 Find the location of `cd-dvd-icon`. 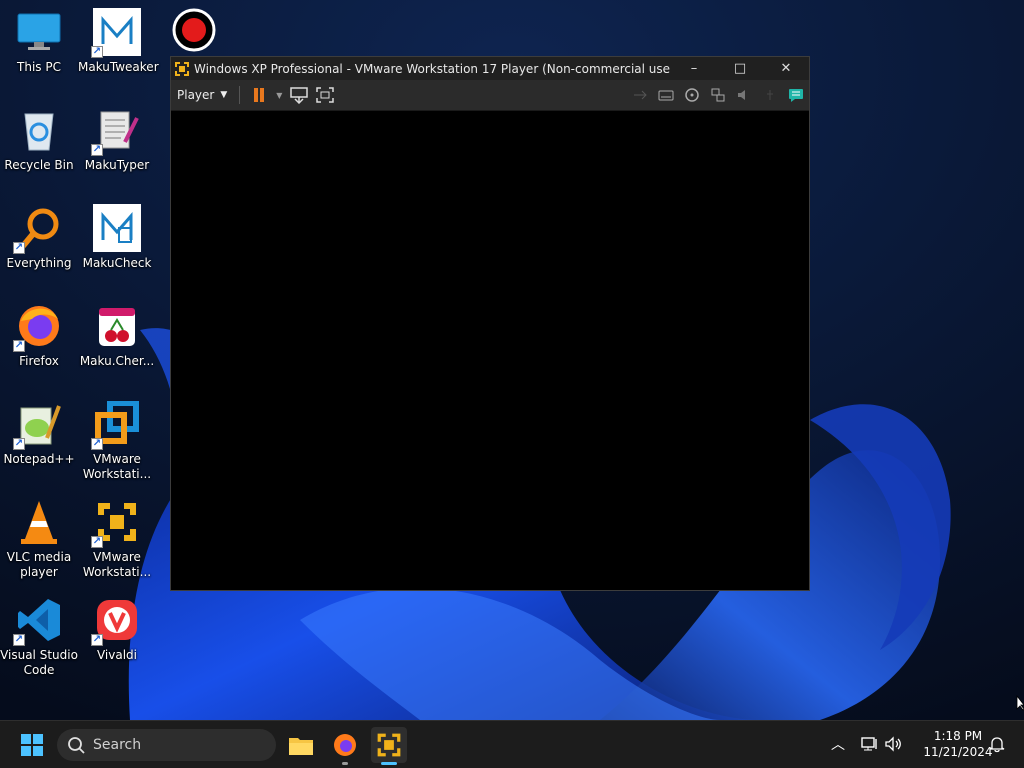

cd-dvd-icon is located at coordinates (692, 95).